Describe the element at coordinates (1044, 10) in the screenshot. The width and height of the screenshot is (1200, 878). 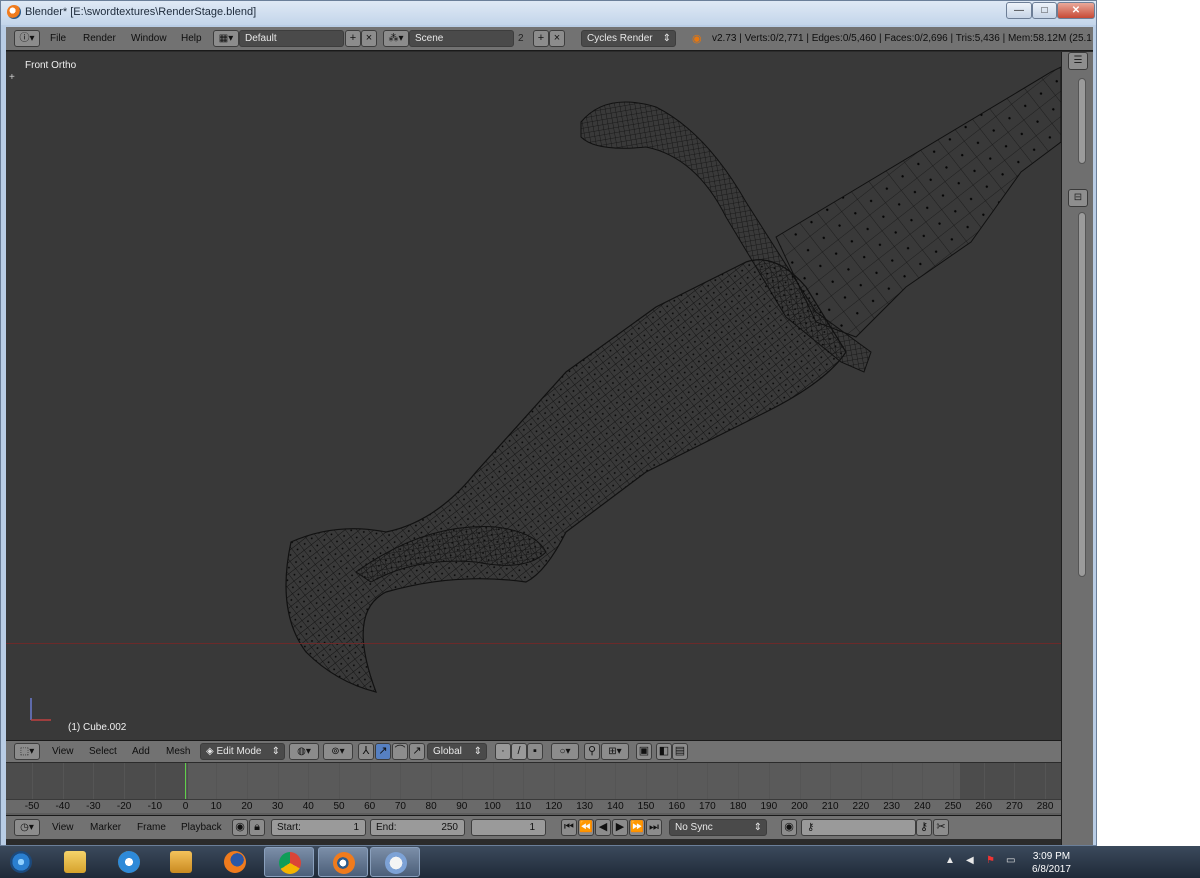
I see `maximize-button: □` at that location.